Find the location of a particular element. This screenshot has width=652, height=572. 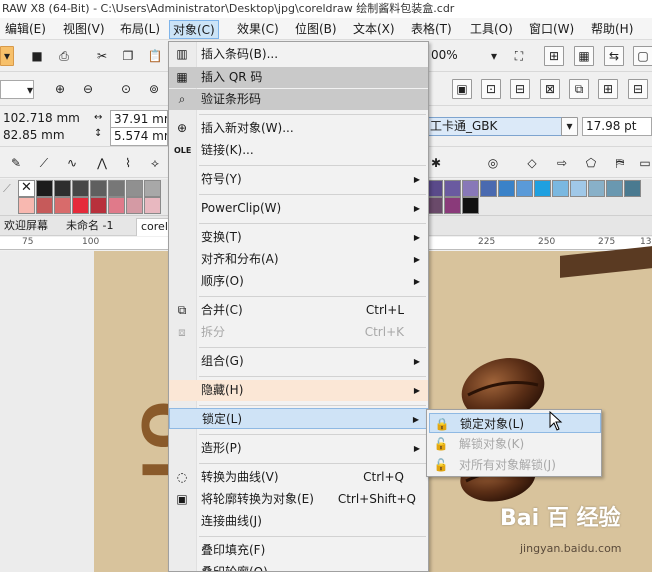

knife-tool-icon: ⌇ is located at coordinates (128, 163).